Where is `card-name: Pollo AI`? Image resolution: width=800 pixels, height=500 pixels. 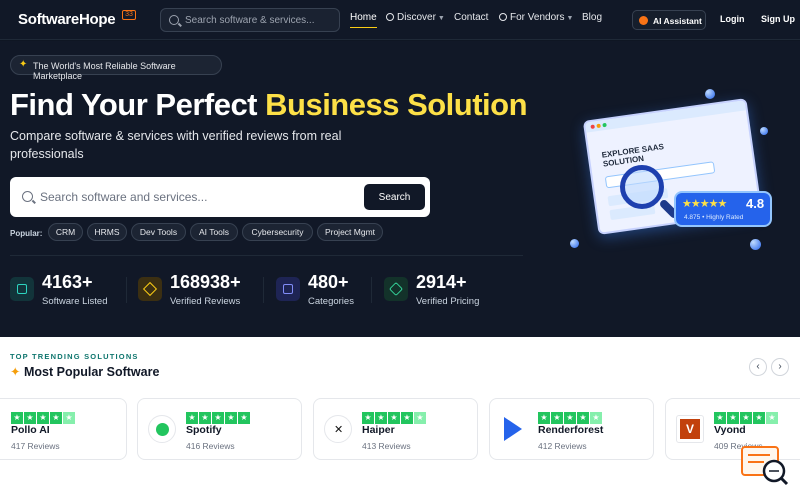
card-name: Pollo AI is located at coordinates (30, 430).